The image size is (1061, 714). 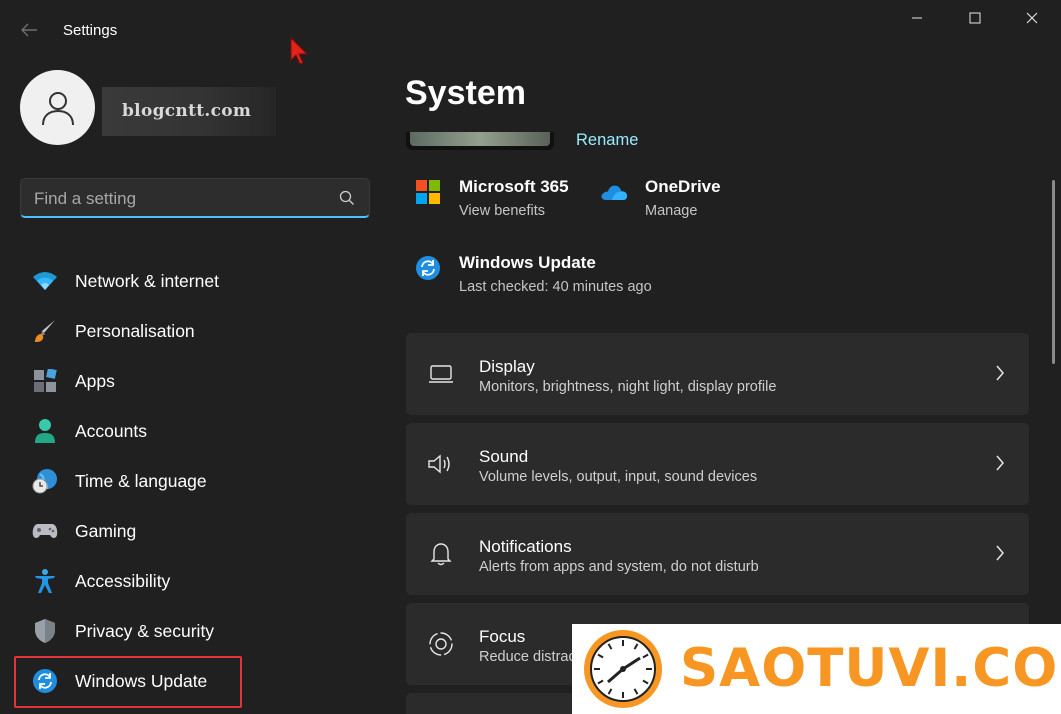 I want to click on card-title: Sound, so click(x=504, y=456).